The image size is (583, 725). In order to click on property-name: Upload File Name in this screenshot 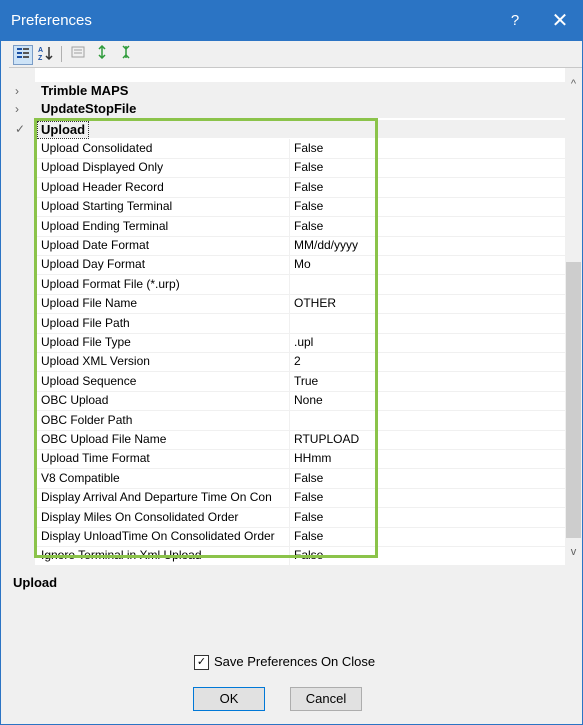, I will do `click(89, 303)`.